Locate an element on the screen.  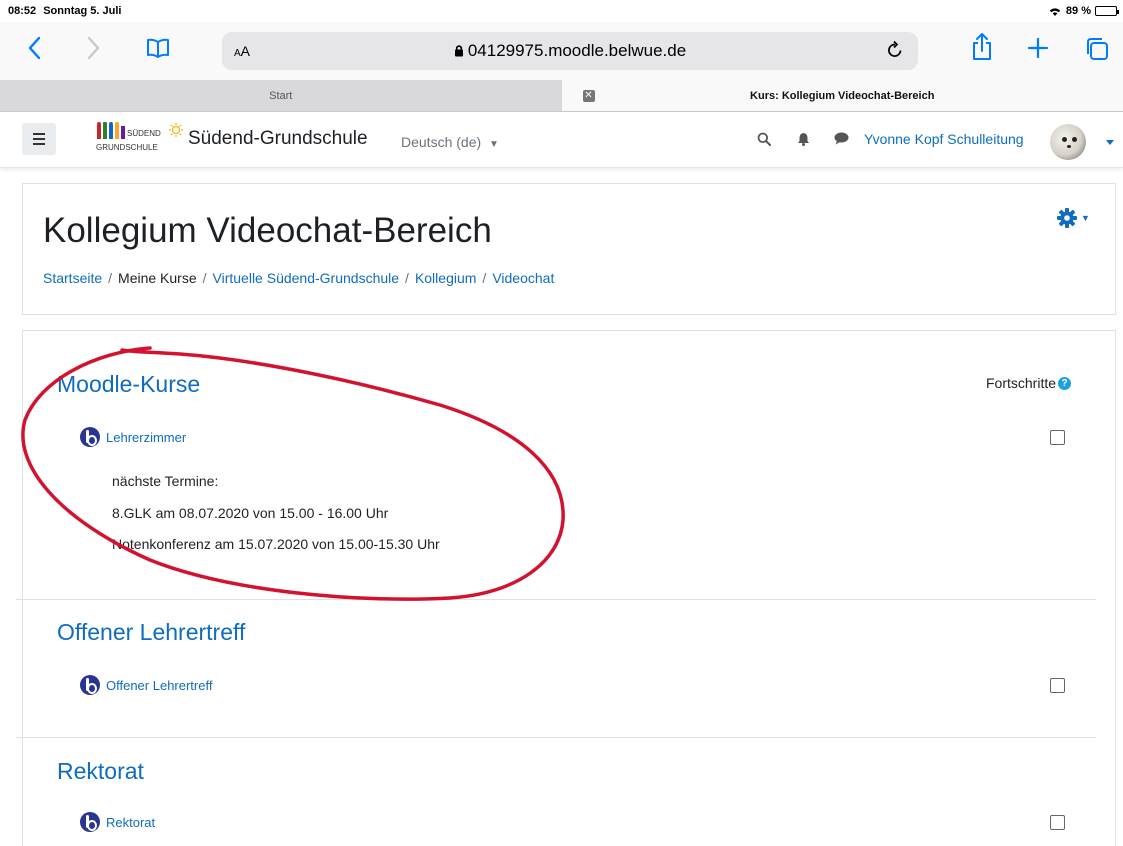
tab-kurs: ✕ Kurs: Kollegium Videochat-Bereich is located at coordinates (842, 95).